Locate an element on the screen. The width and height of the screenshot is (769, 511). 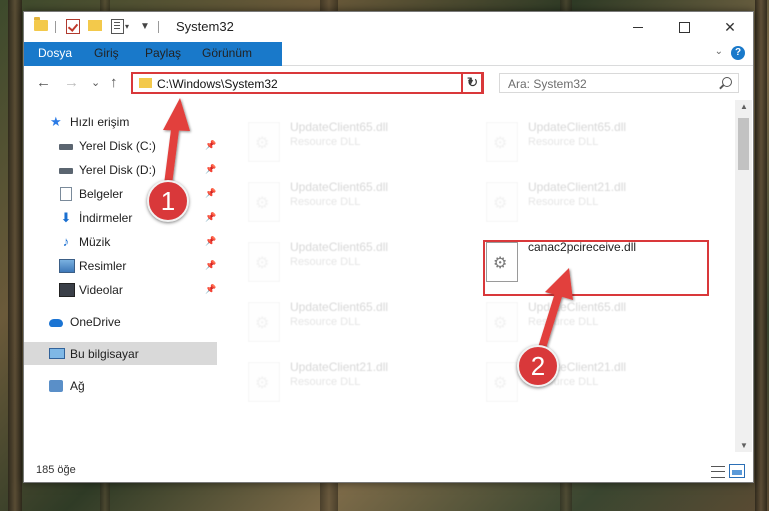
step-2-badge: 2 is located at coordinates (538, 366).